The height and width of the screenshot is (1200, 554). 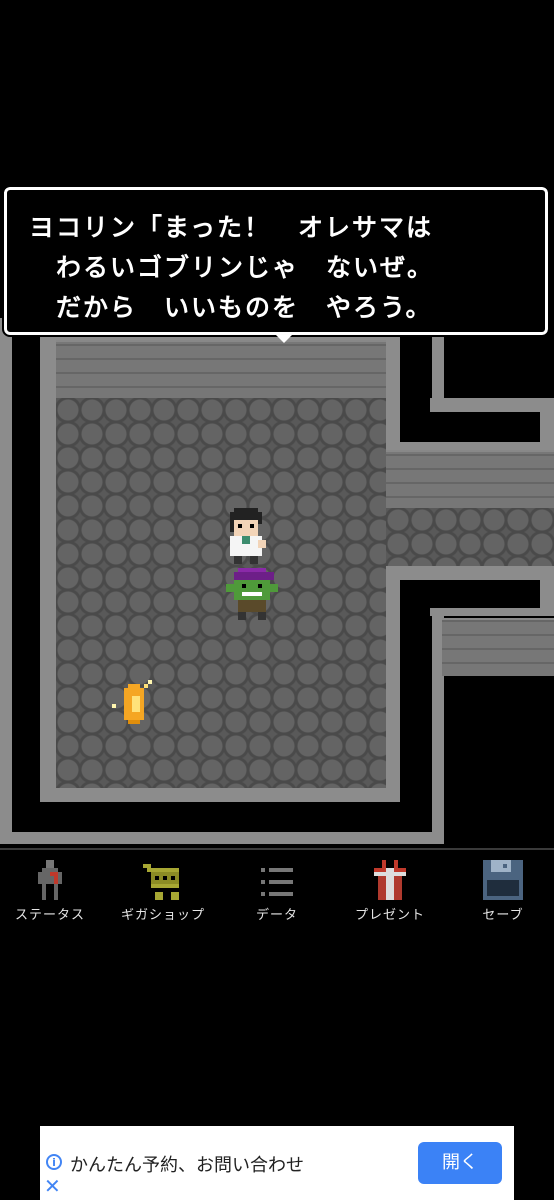 I want to click on corridor-brick, so click(x=470, y=480).